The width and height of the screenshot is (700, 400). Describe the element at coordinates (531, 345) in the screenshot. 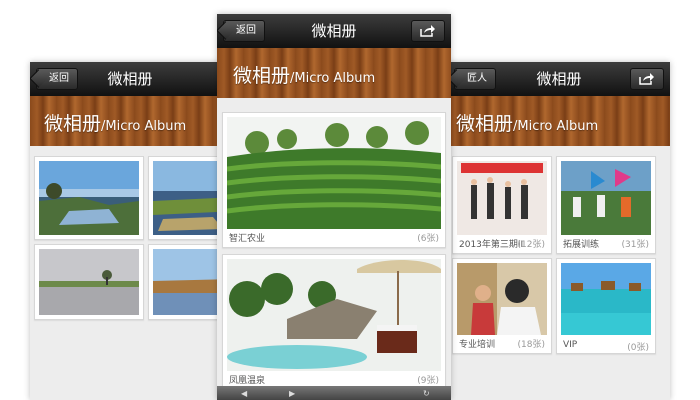

I see `album-count: (18张)` at that location.